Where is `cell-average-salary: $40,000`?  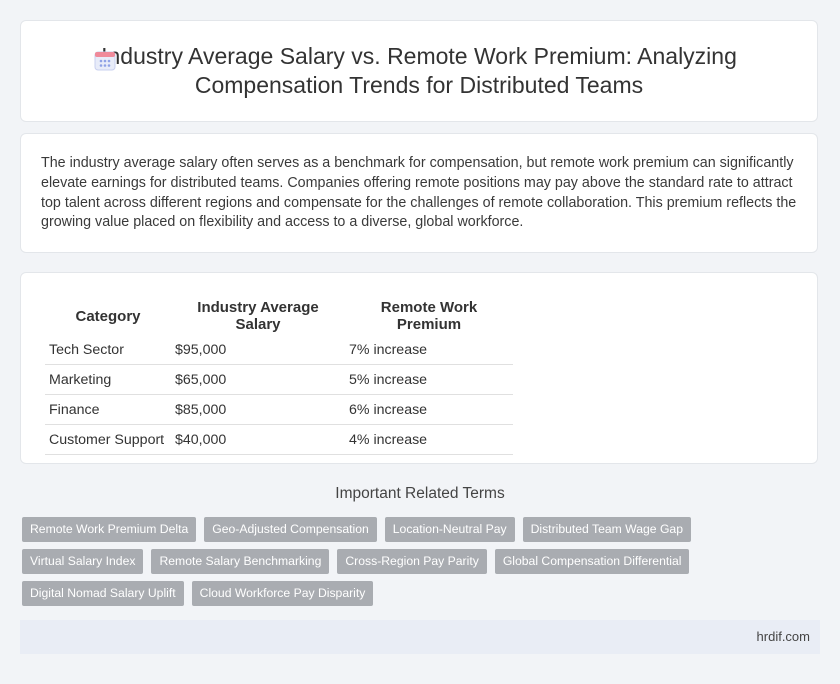 cell-average-salary: $40,000 is located at coordinates (258, 439).